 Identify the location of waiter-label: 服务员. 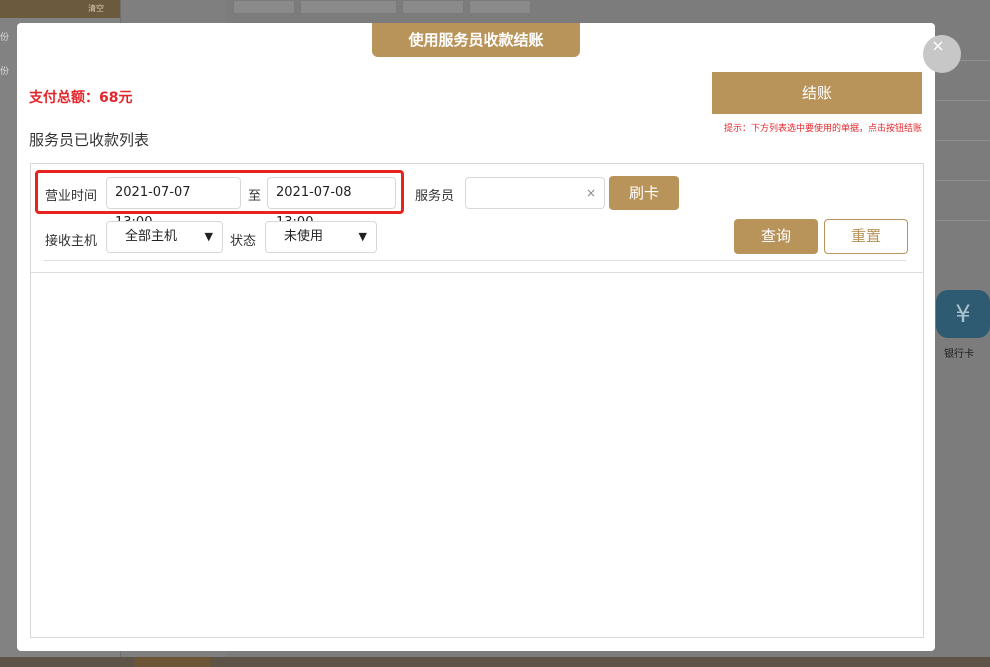
(435, 196).